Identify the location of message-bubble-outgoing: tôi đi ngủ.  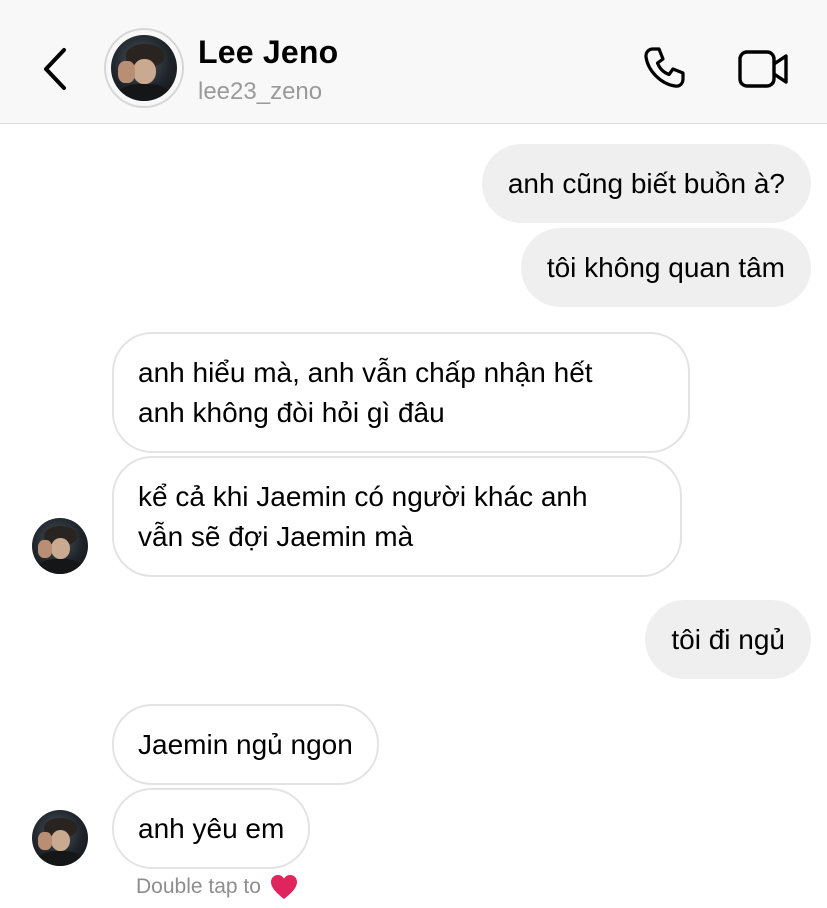
(728, 639).